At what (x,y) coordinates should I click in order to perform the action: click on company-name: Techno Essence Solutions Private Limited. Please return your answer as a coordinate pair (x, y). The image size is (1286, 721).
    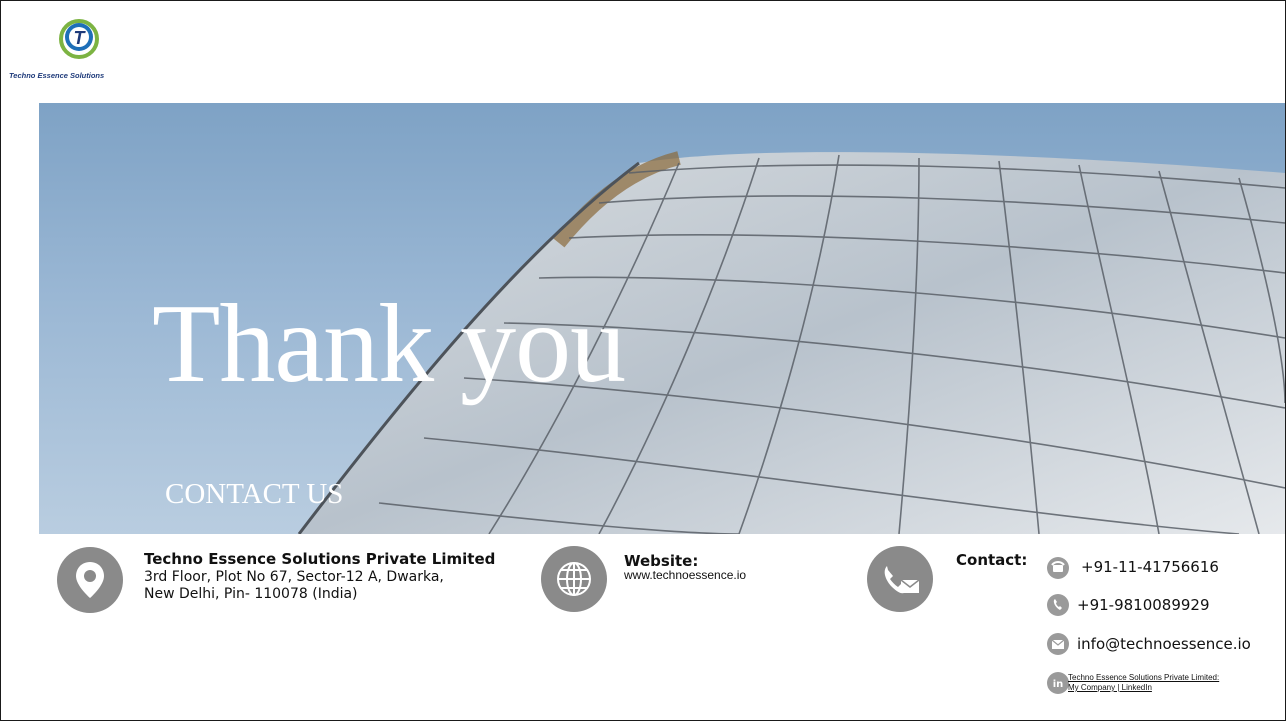
    Looking at the image, I should click on (320, 559).